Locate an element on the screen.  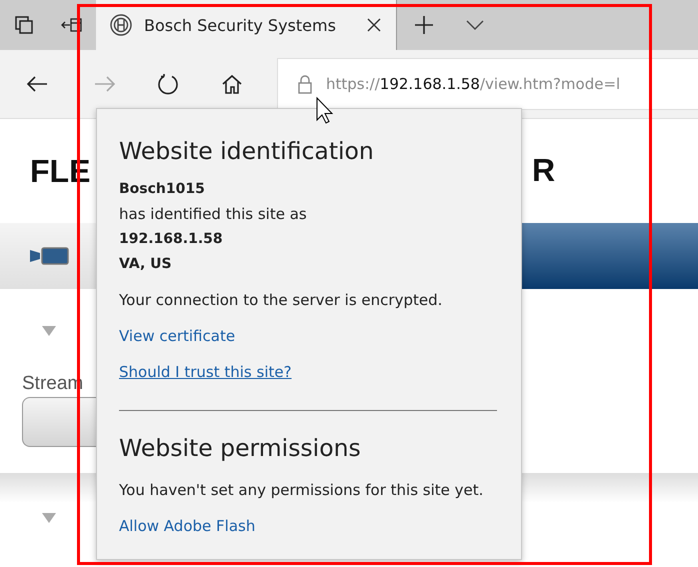
new-tab-icon is located at coordinates (424, 25).